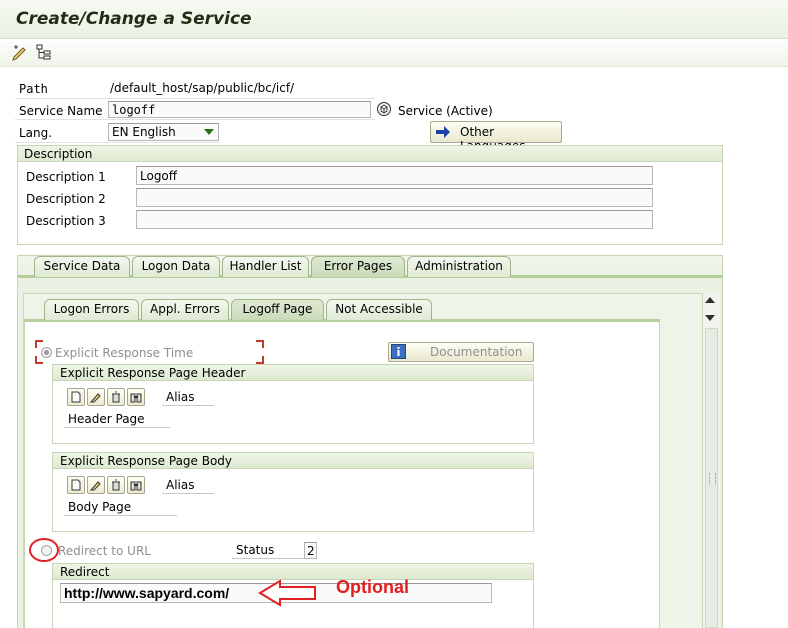 This screenshot has height=628, width=788. I want to click on header-alias-label: Alias, so click(188, 397).